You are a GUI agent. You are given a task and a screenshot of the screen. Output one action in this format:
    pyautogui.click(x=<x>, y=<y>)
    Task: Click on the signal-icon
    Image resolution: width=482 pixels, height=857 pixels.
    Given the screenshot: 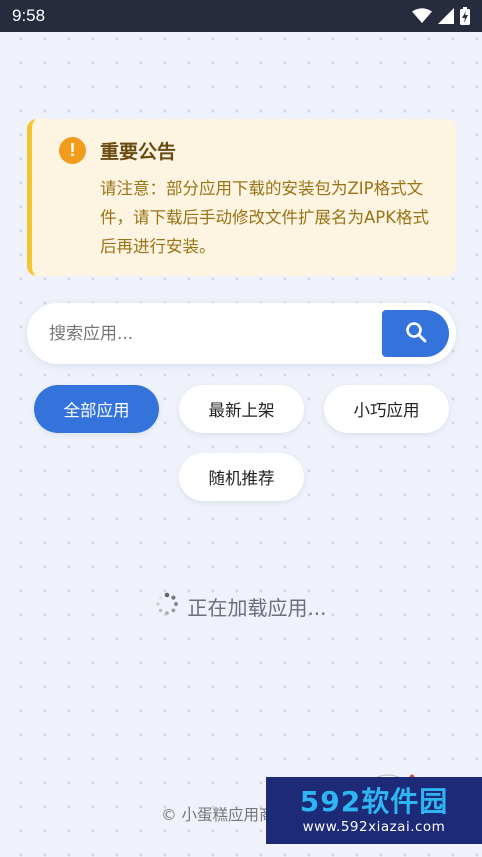 What is the action you would take?
    pyautogui.click(x=446, y=16)
    